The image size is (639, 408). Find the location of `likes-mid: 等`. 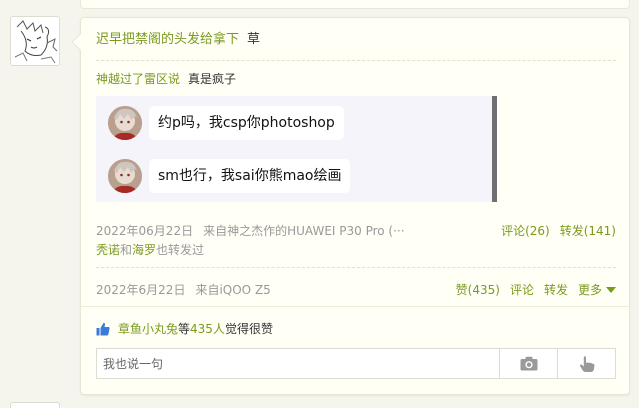

likes-mid: 等 is located at coordinates (184, 329).